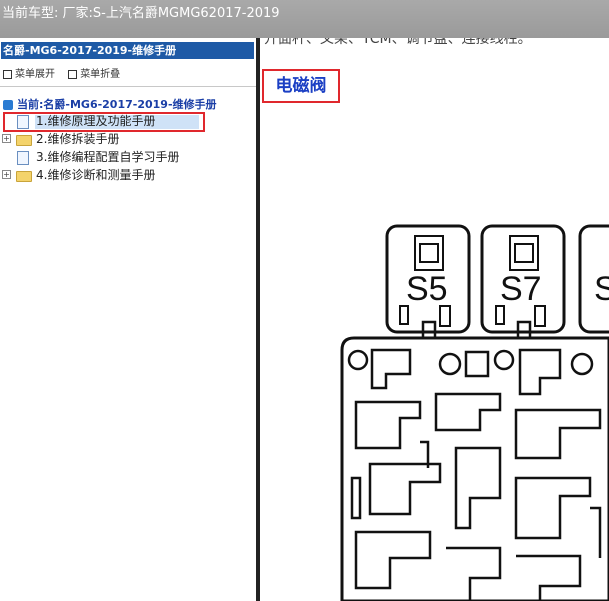 The height and width of the screenshot is (601, 609). I want to click on collapse-icon, so click(73, 74).